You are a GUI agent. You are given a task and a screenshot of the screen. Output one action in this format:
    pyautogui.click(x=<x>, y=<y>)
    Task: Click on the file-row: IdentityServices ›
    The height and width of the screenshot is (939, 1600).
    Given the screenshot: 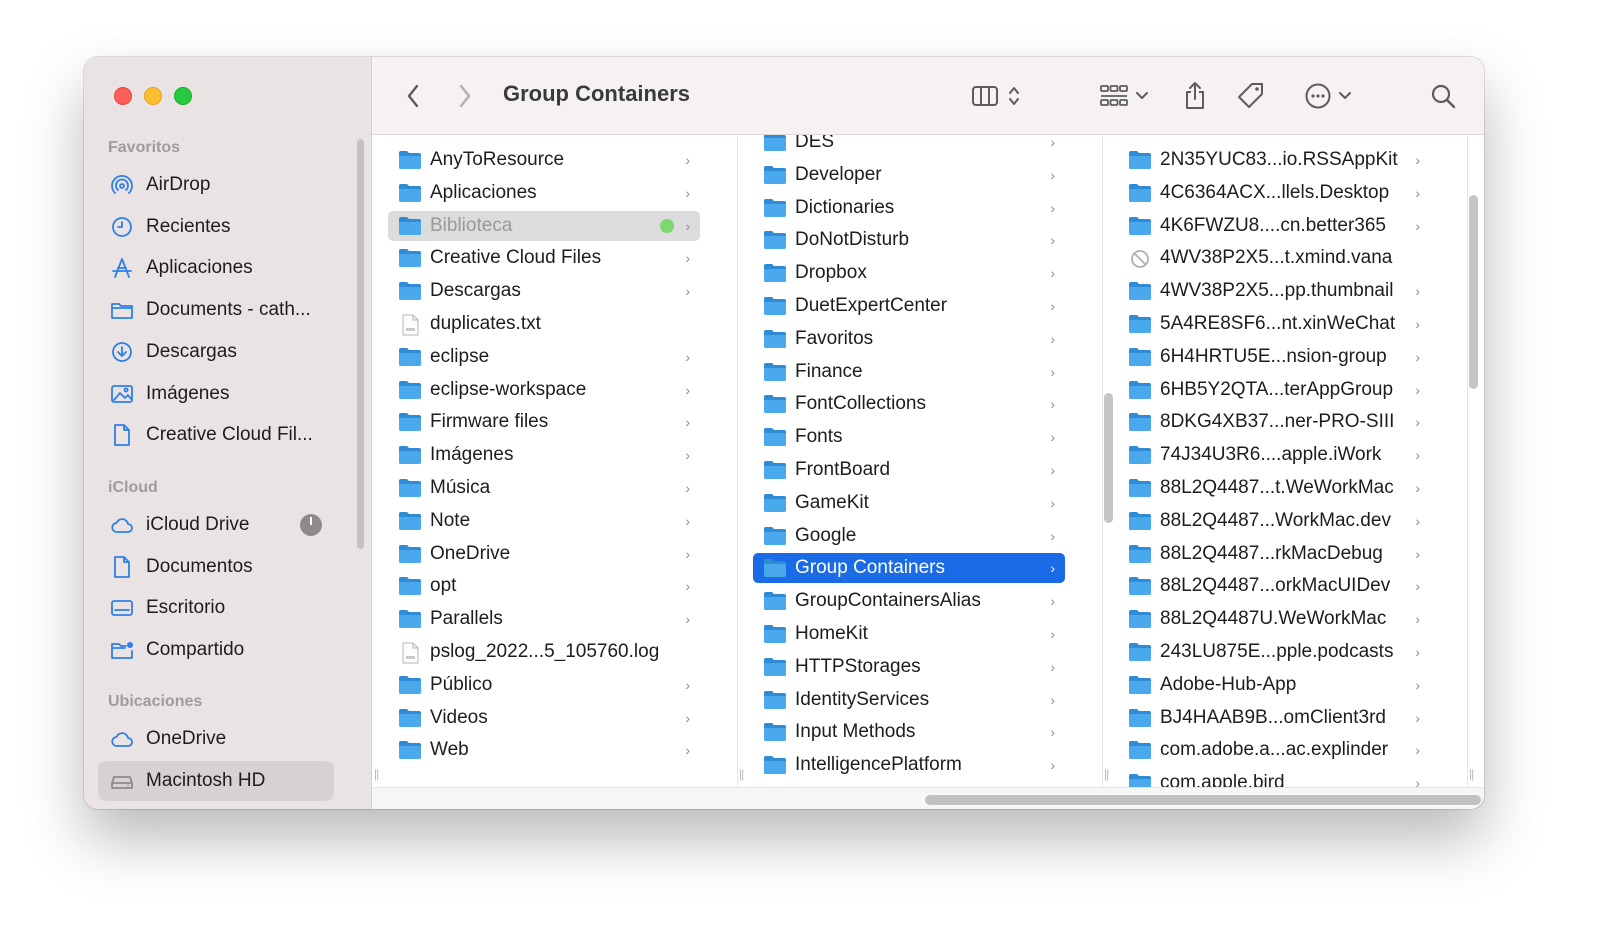 What is the action you would take?
    pyautogui.click(x=909, y=700)
    